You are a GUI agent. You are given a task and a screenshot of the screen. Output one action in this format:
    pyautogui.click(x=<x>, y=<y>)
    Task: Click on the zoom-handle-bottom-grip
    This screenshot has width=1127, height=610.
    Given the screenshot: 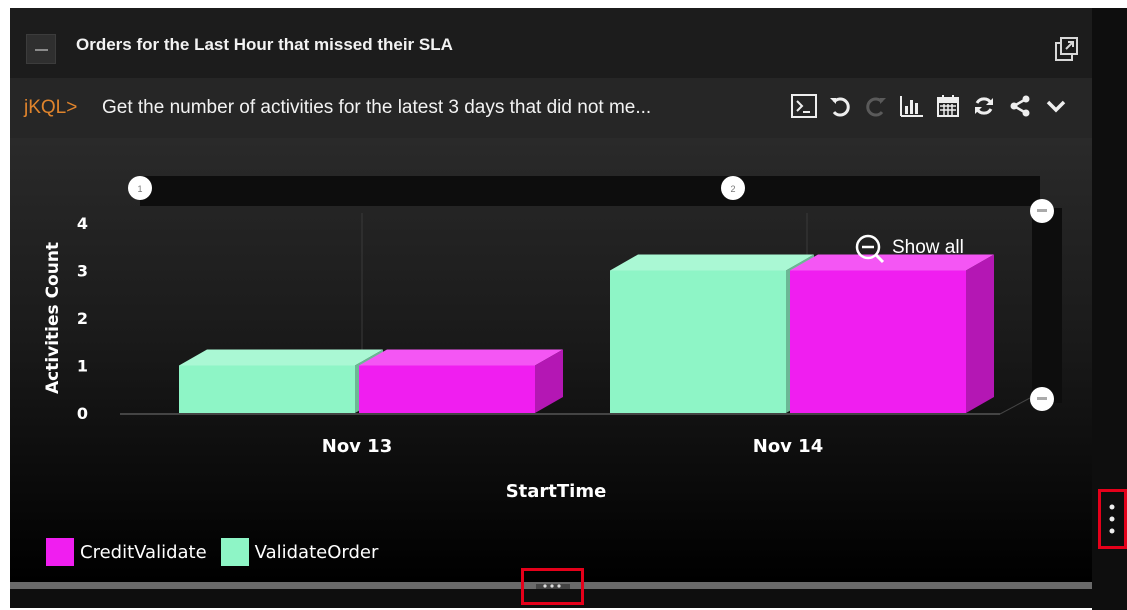 What is the action you would take?
    pyautogui.click(x=1042, y=398)
    